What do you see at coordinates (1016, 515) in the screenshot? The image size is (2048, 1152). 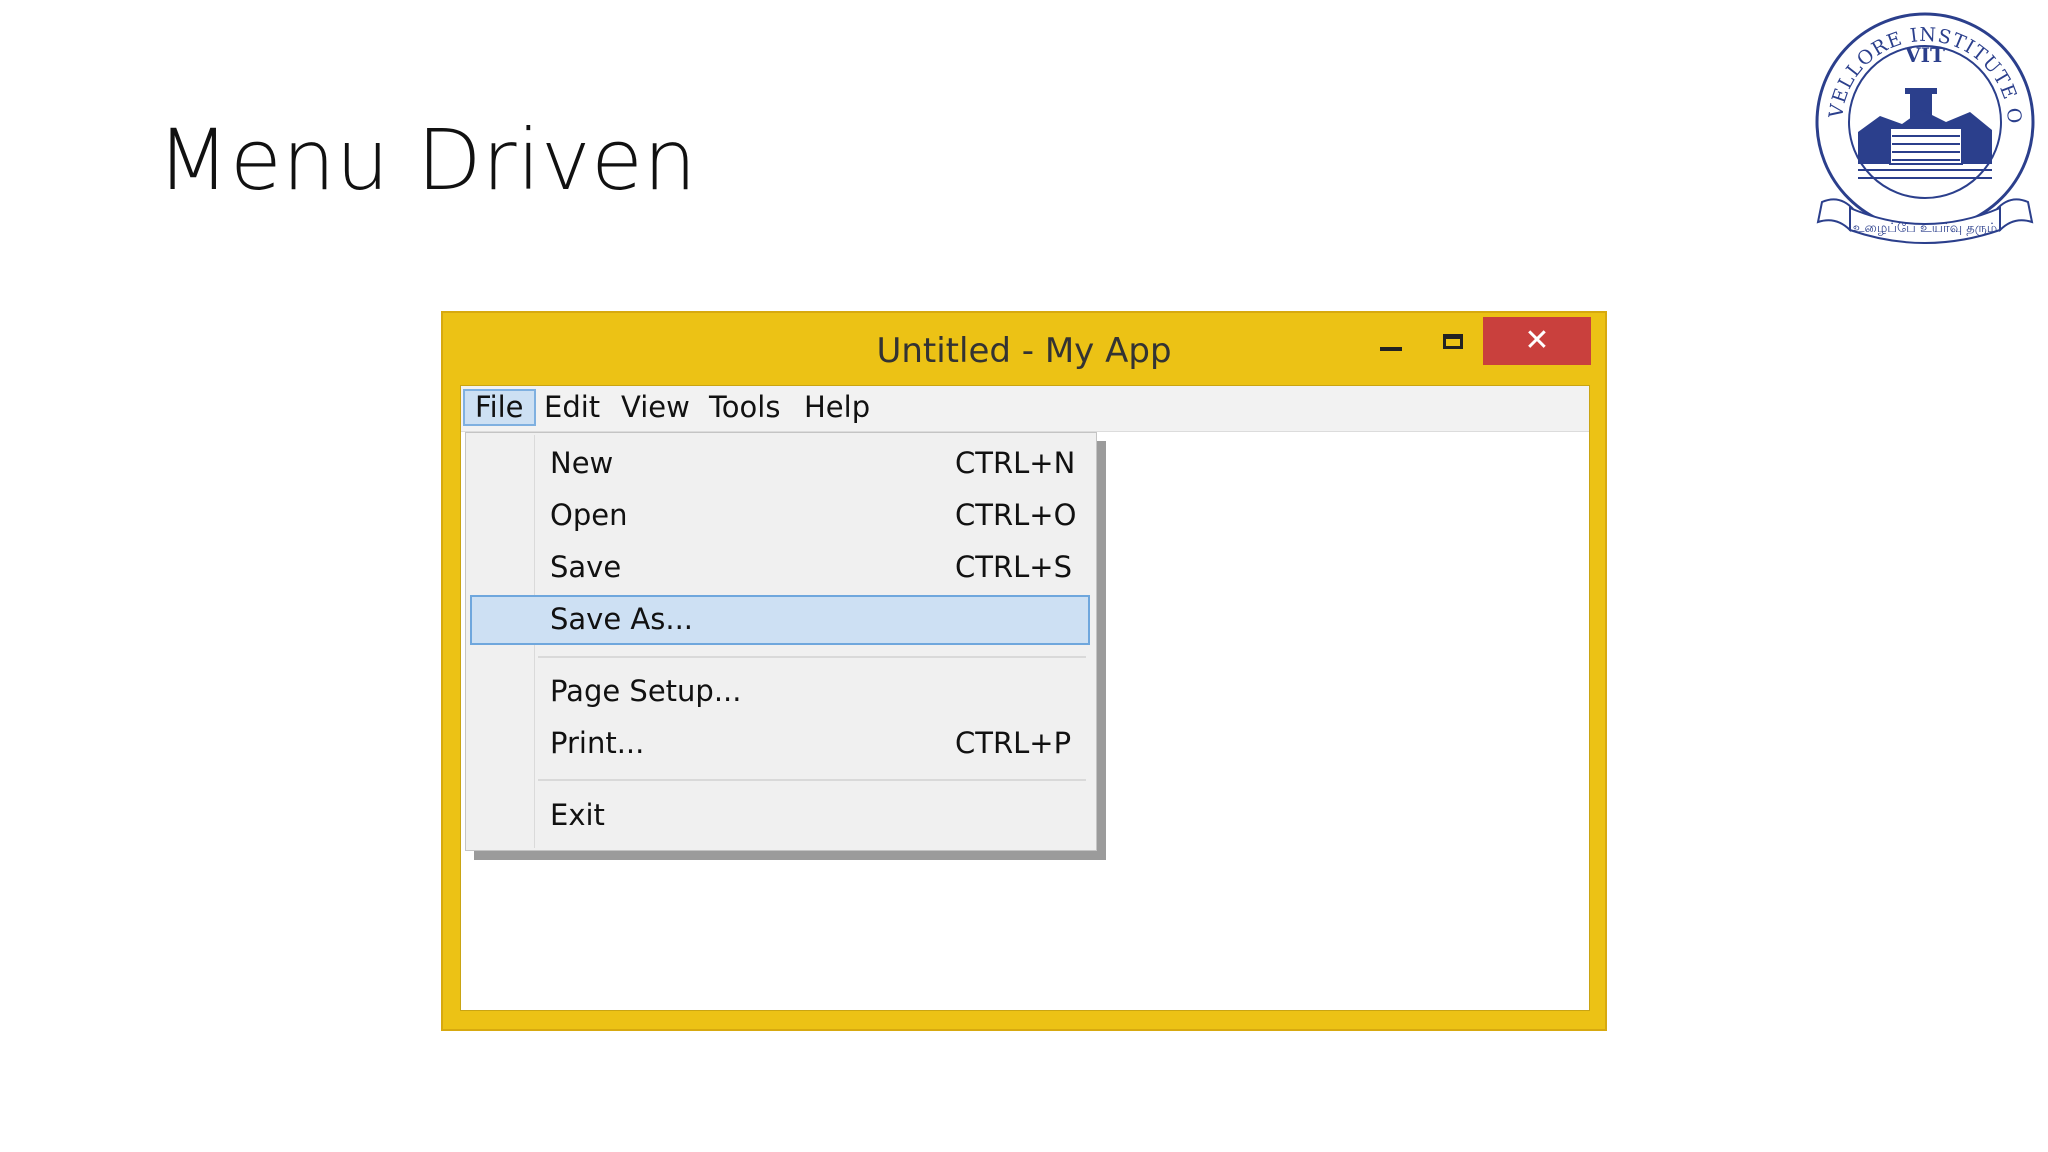 I see `menu-item-shortcut: CTRL+O` at bounding box center [1016, 515].